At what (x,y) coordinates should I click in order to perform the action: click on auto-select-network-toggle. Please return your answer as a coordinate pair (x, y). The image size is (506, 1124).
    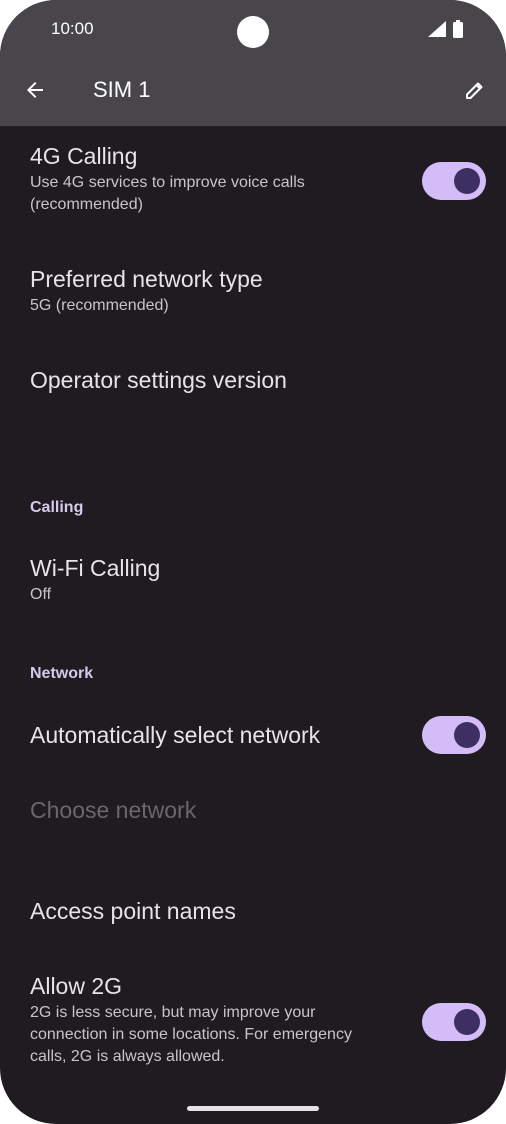
    Looking at the image, I should click on (454, 735).